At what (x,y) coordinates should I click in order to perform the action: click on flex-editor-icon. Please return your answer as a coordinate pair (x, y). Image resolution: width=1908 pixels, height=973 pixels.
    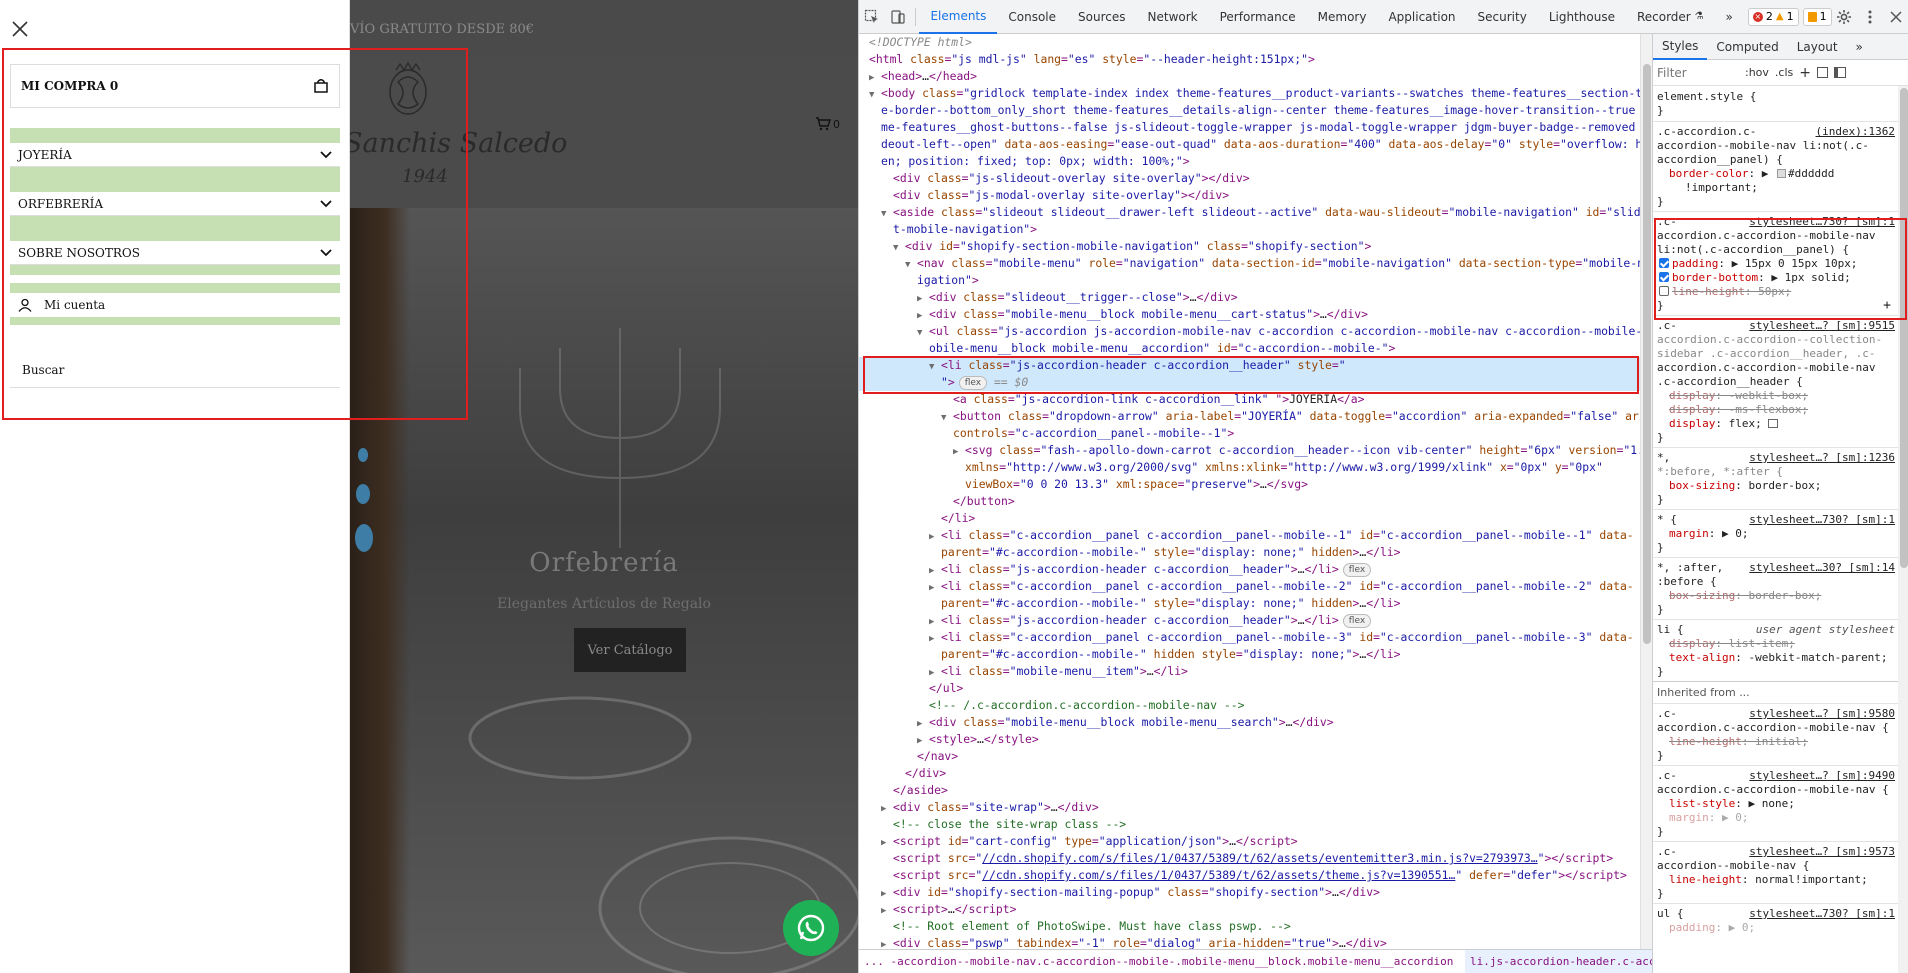
    Looking at the image, I should click on (1773, 423).